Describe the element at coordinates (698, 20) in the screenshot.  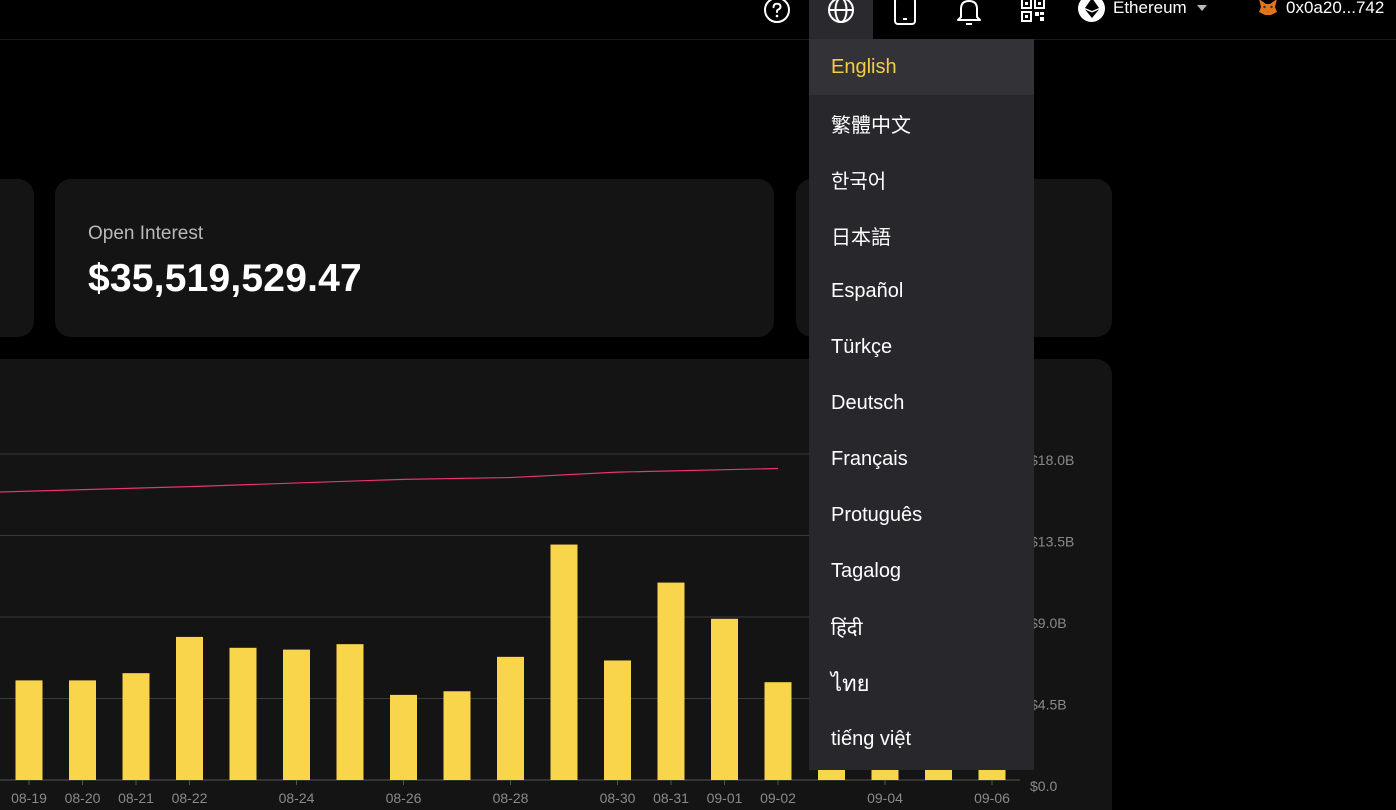
I see `top-bar: Ethereum 0x0a20...742` at that location.